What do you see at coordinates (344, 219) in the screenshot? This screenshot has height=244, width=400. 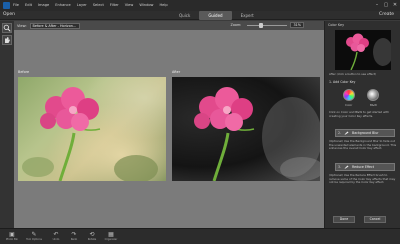 I see `done-button: Done` at bounding box center [344, 219].